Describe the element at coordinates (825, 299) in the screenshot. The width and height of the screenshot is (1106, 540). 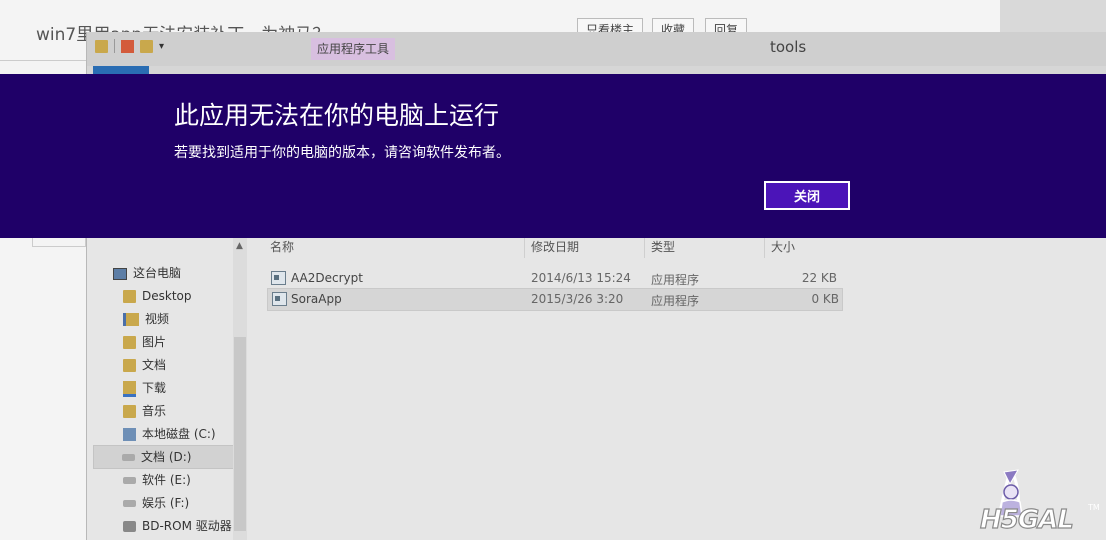
I see `file-size: 0 KB` at that location.